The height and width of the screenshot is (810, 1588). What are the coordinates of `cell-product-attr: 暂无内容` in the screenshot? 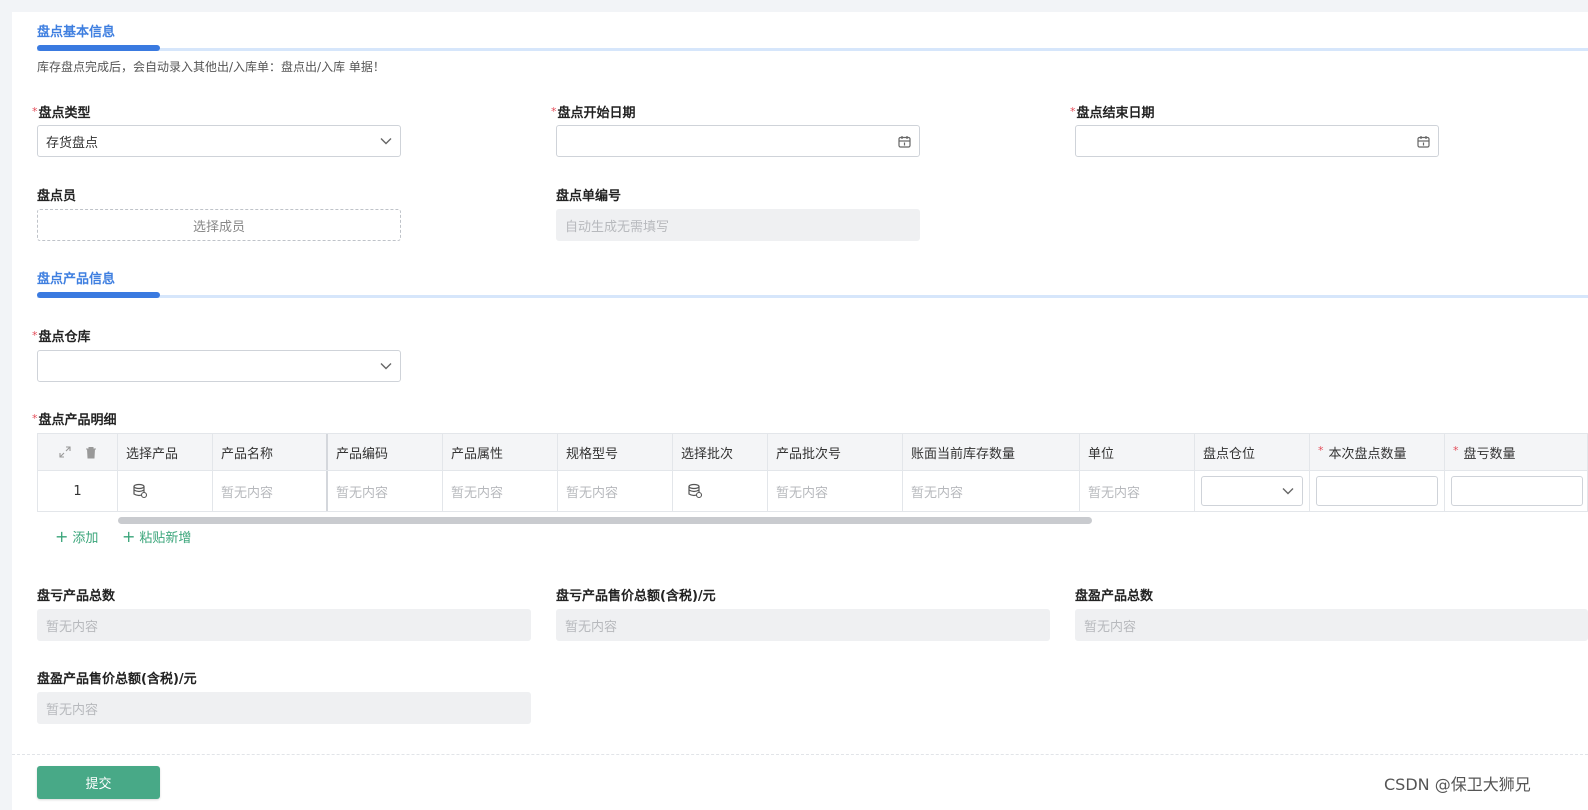 It's located at (500, 491).